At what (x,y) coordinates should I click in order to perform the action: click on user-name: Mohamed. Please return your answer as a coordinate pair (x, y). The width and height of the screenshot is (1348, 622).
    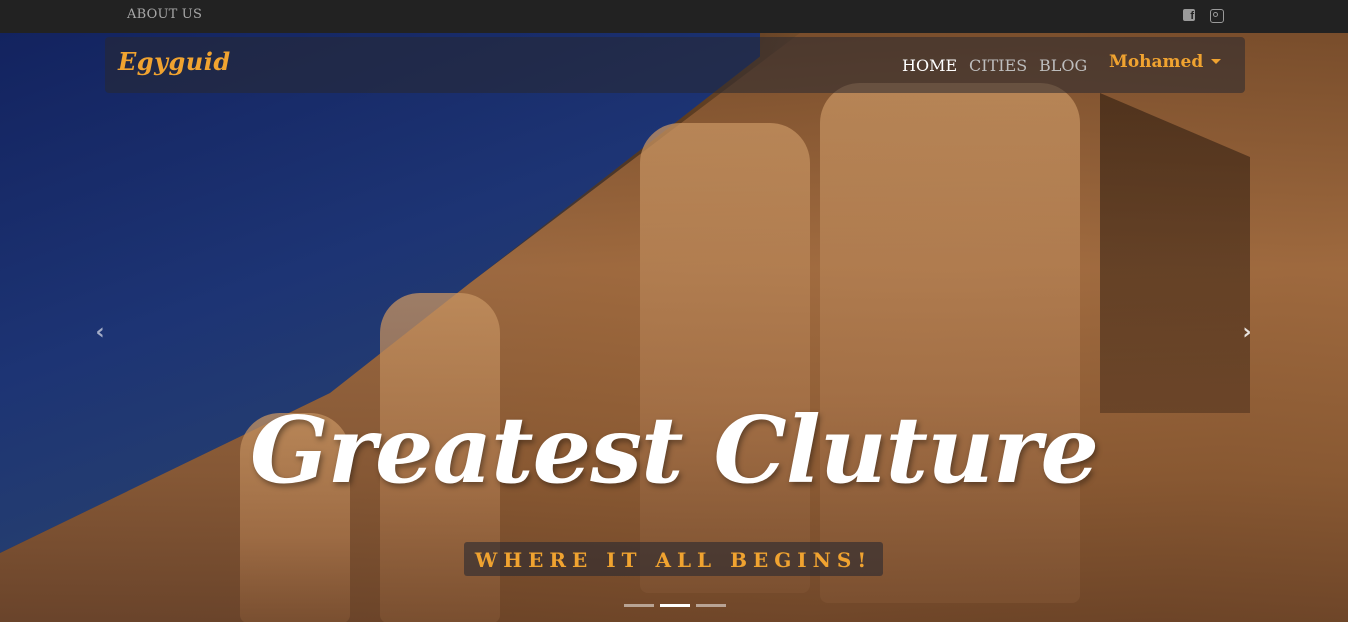
    Looking at the image, I should click on (1156, 62).